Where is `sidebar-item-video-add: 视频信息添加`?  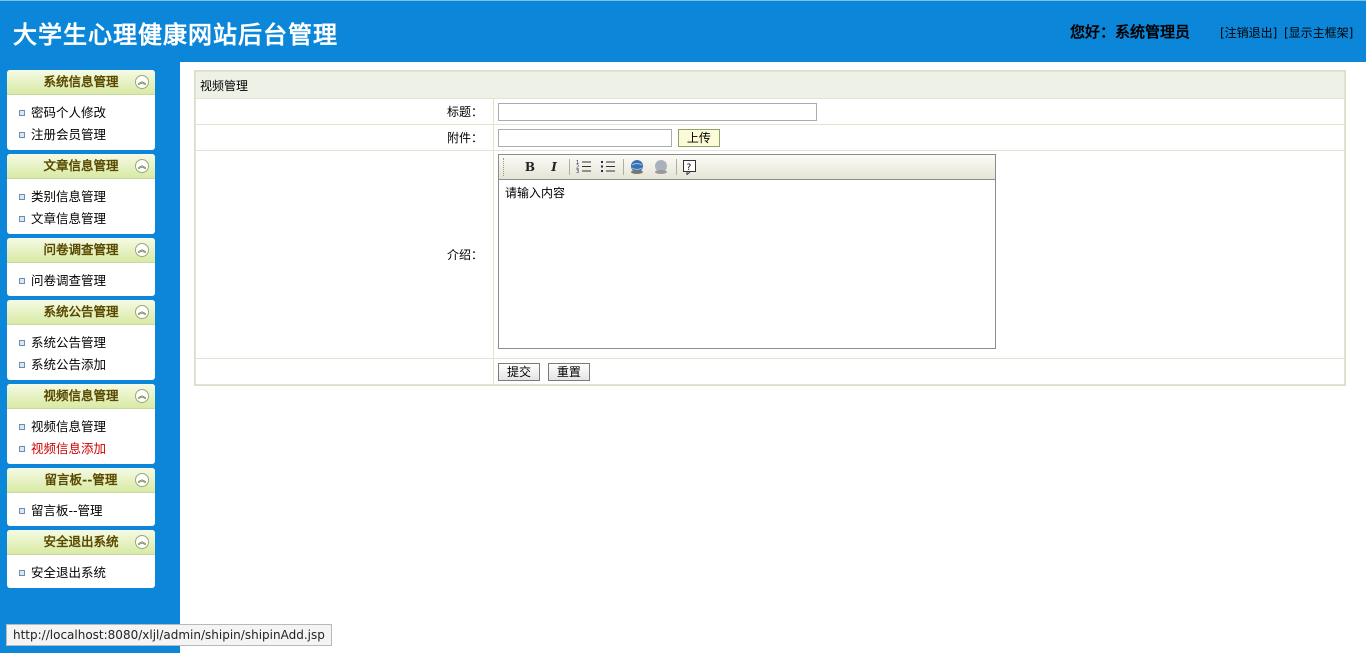
sidebar-item-video-add: 视频信息添加 is located at coordinates (81, 449).